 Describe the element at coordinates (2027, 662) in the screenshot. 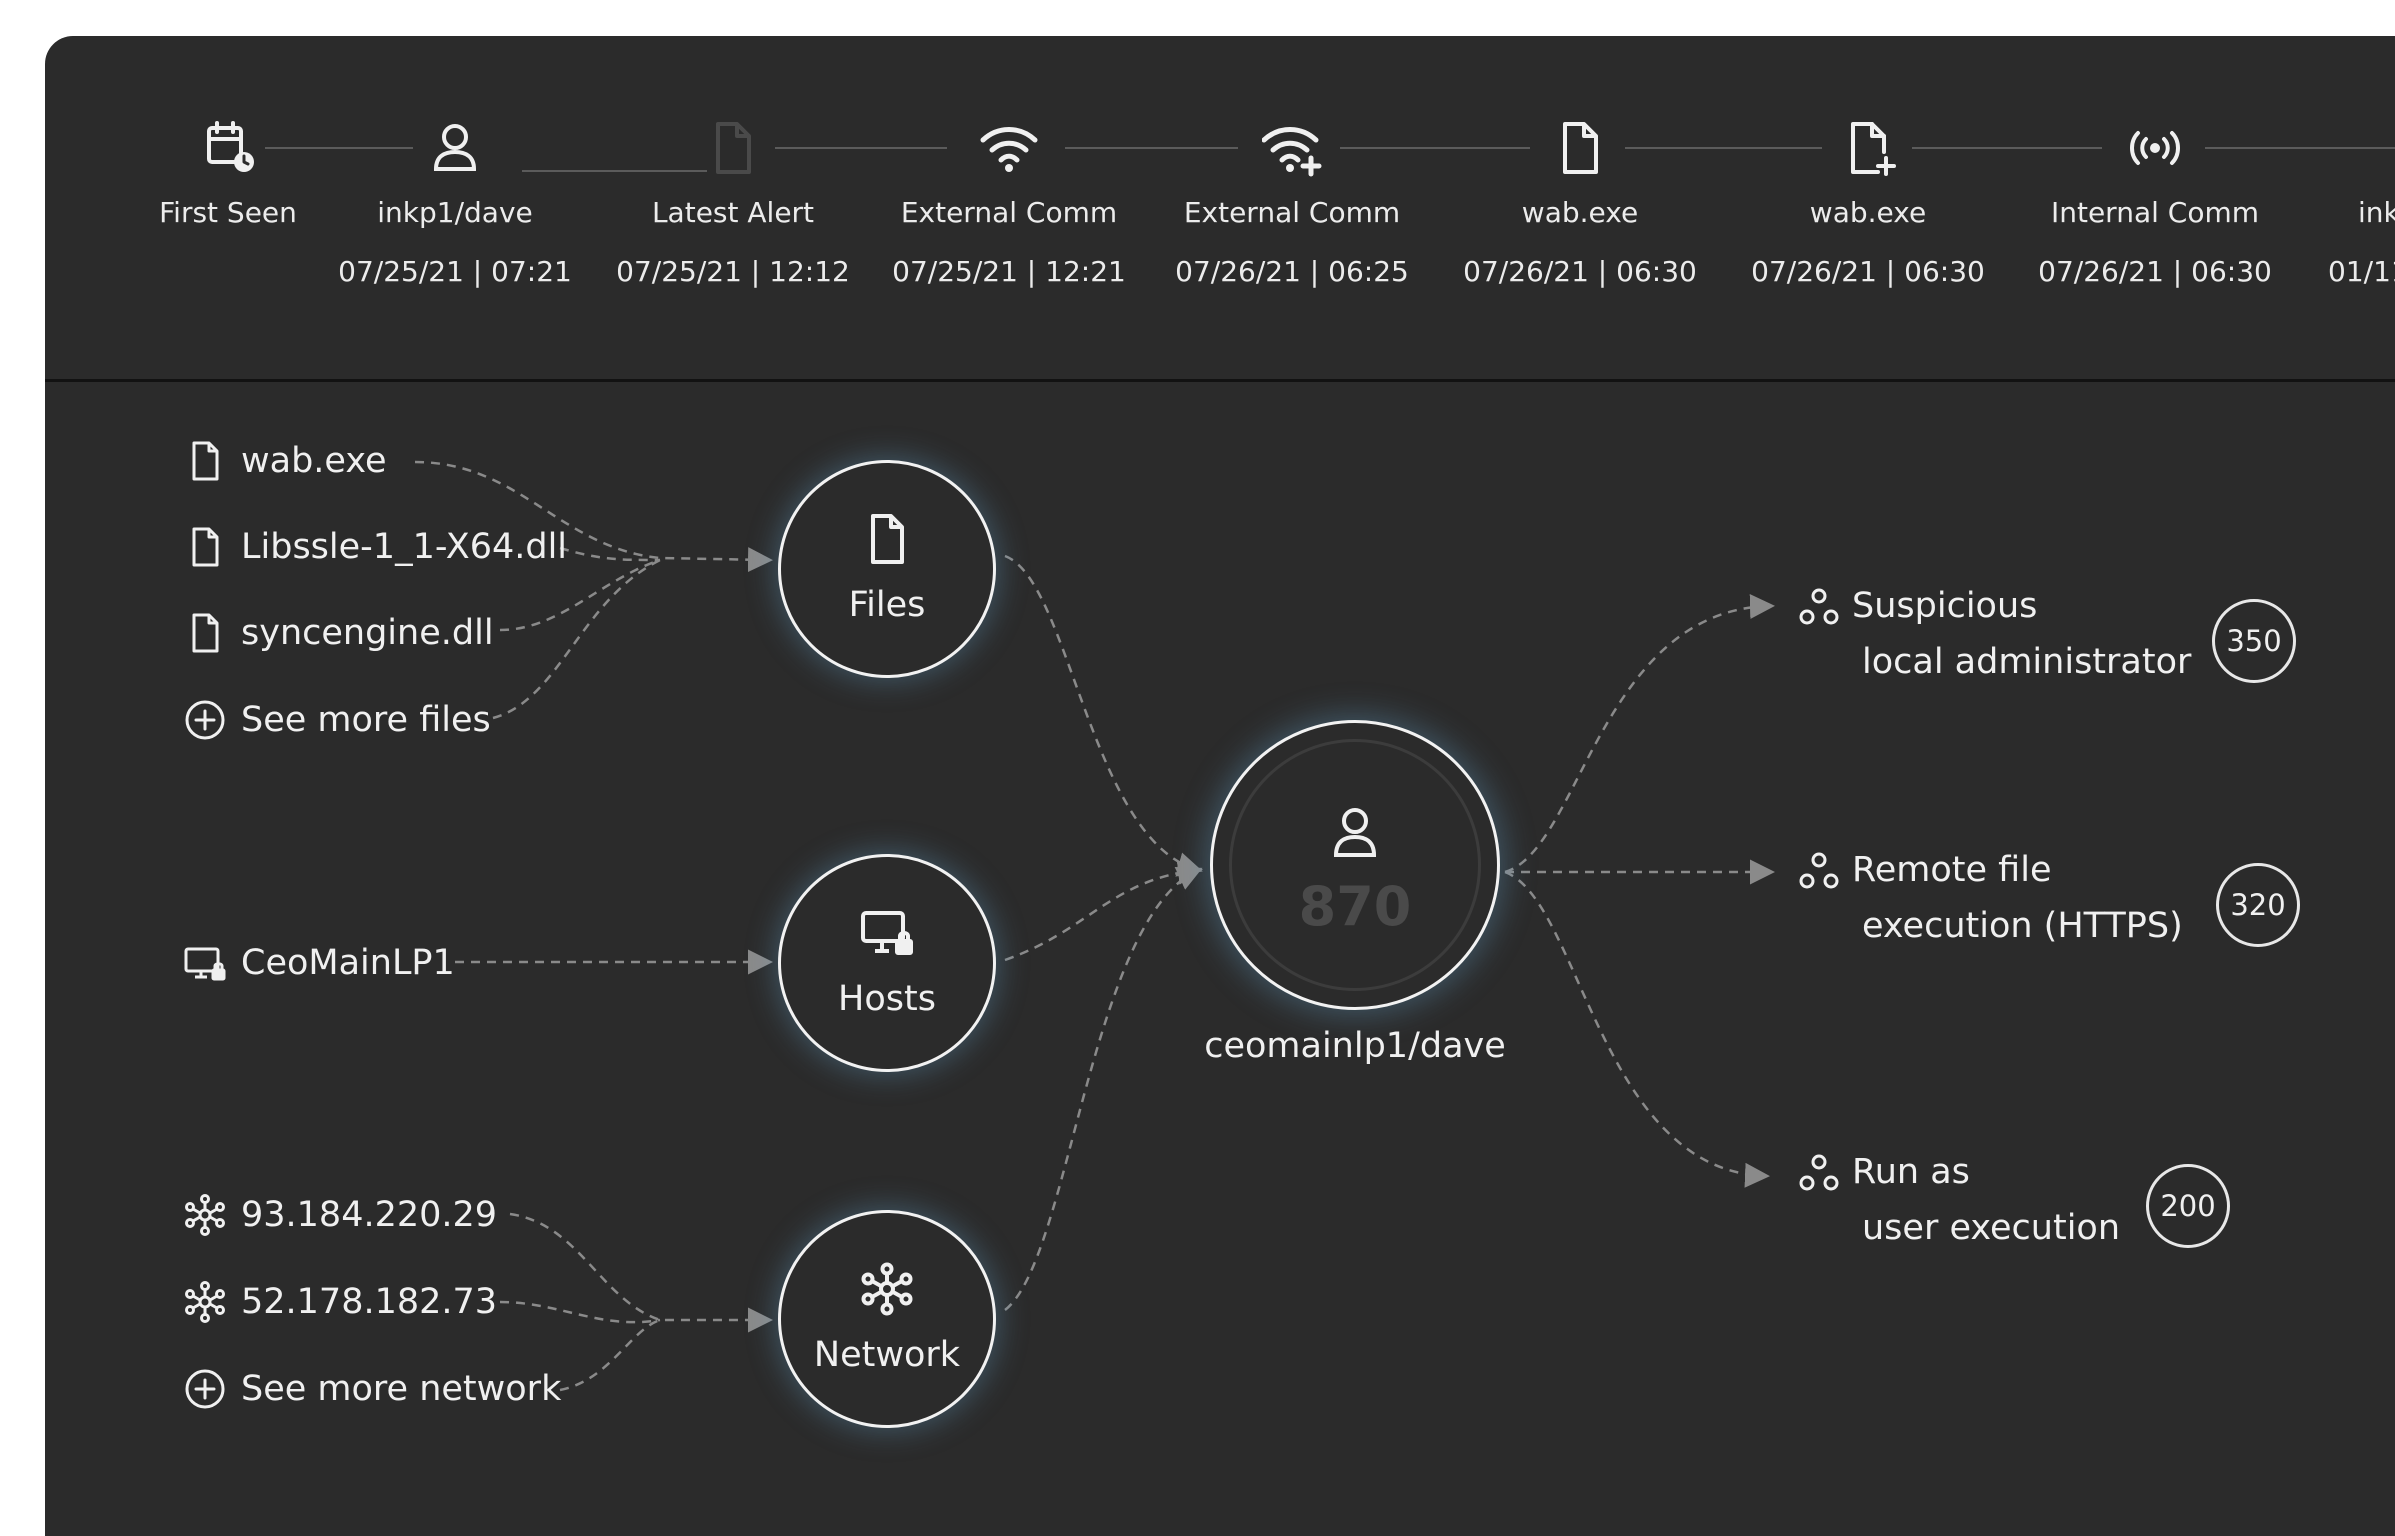

I see `alert-subtitle: local administrator` at that location.